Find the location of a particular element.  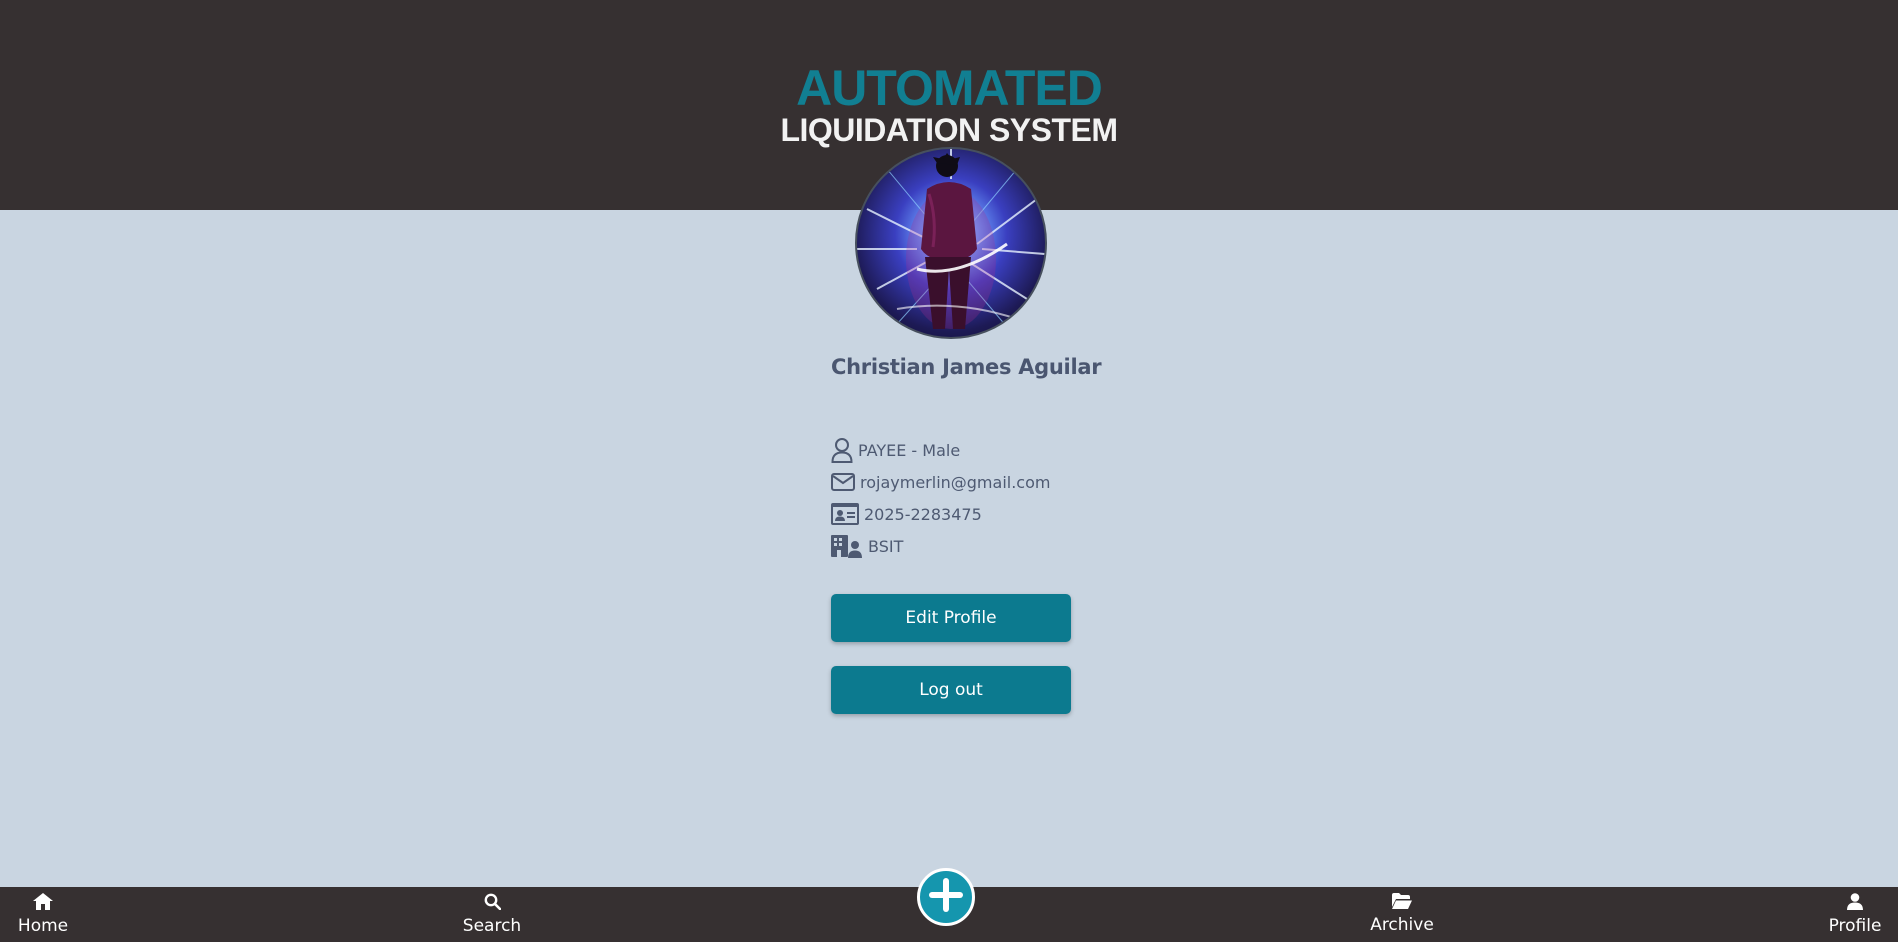

nav-profile-label: Profile is located at coordinates (1855, 926).